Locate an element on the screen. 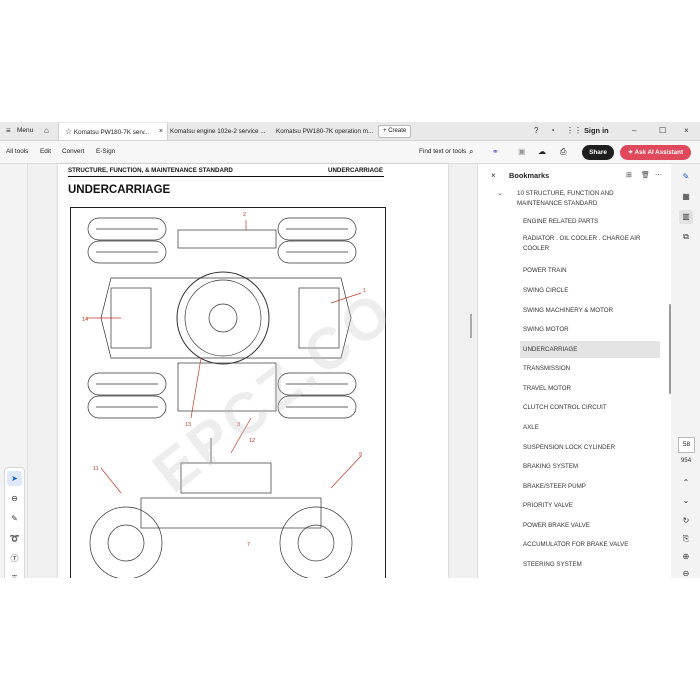 This screenshot has height=700, width=700. close-window-icon: × is located at coordinates (686, 131).